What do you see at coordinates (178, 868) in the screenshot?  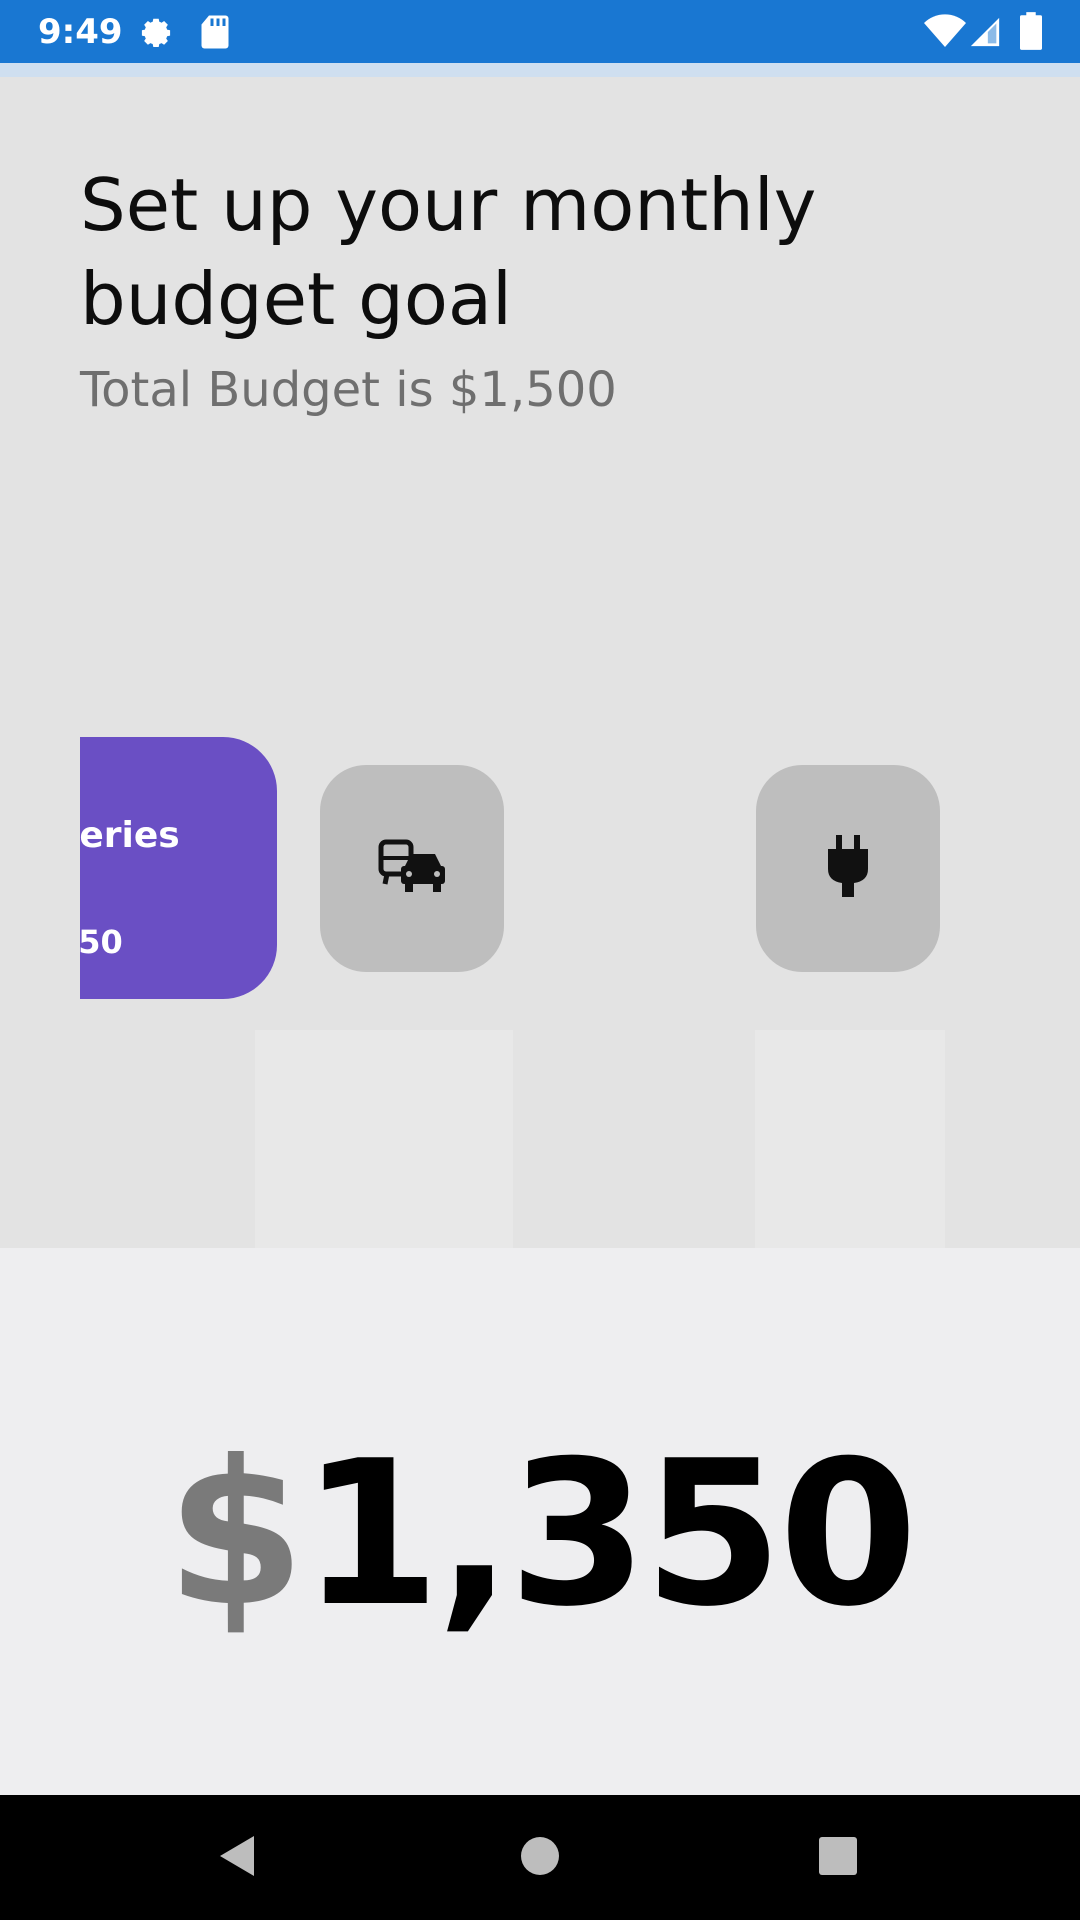 I see `category-card-groceries: ceries 350` at bounding box center [178, 868].